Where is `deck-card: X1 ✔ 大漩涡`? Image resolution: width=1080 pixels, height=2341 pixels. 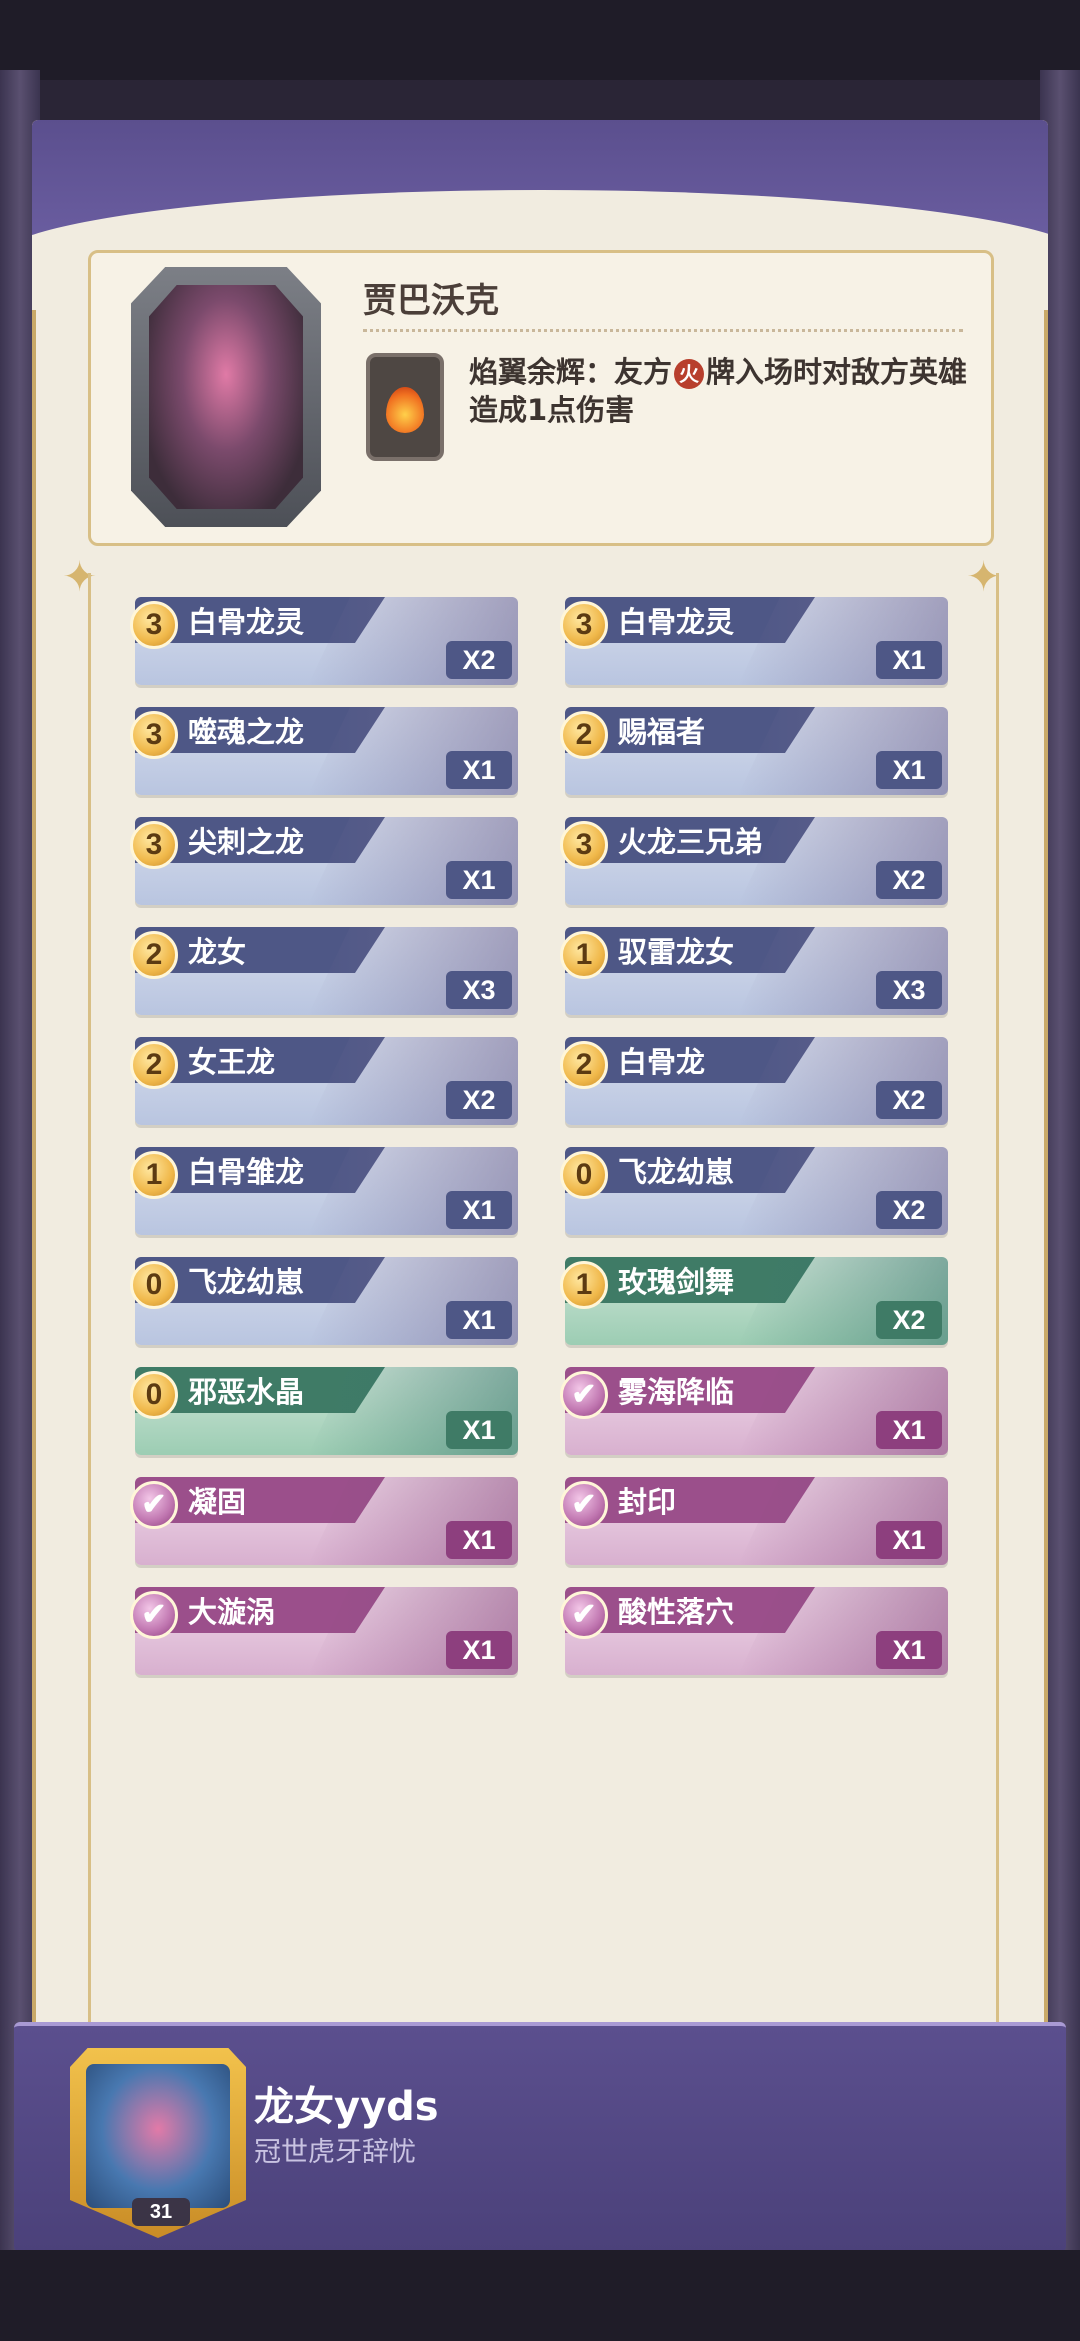
deck-card: X1 ✔ 大漩涡 is located at coordinates (324, 1631).